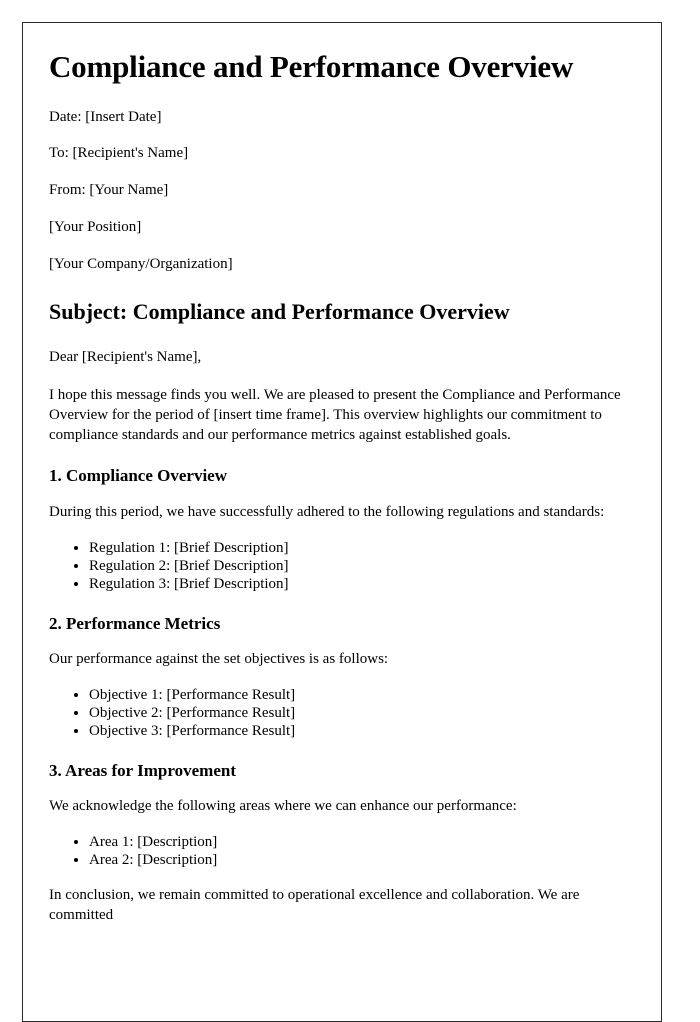  I want to click on list-item: Objective 1: [Performance Result], so click(356, 695).